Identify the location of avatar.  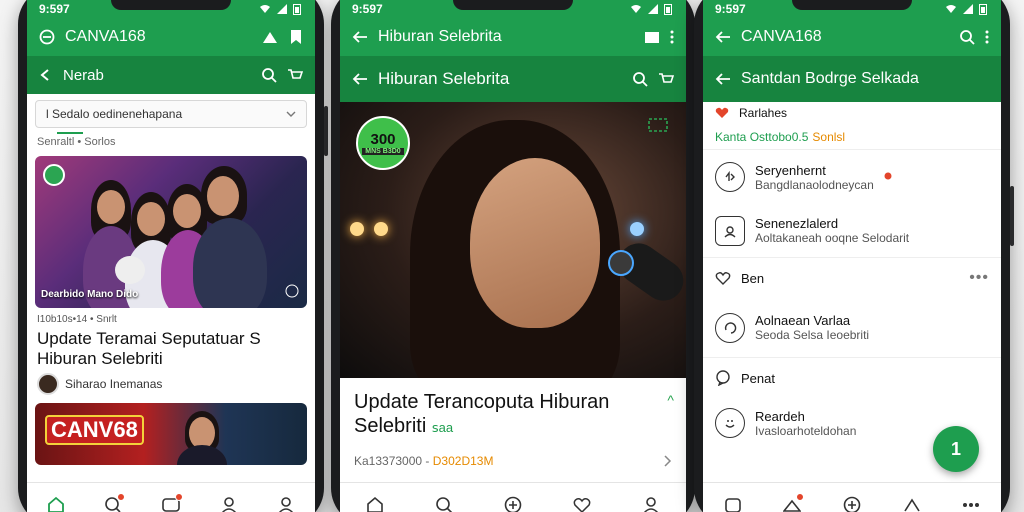
(48, 384).